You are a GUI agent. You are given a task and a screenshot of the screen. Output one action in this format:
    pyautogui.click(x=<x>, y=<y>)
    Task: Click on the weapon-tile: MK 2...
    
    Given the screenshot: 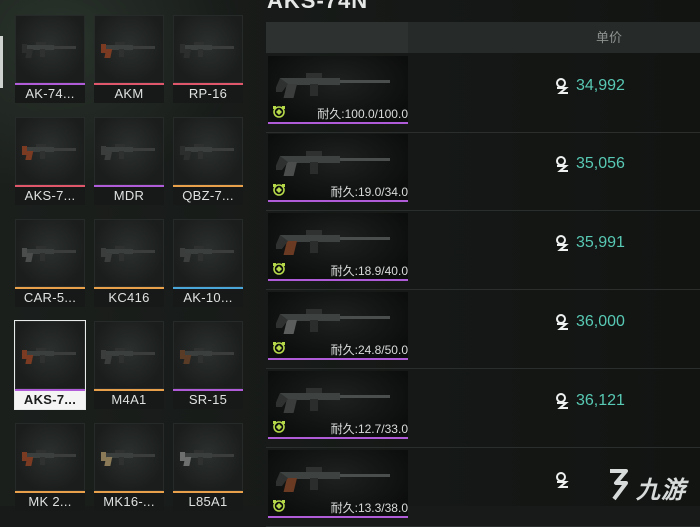 What is the action you would take?
    pyautogui.click(x=50, y=467)
    